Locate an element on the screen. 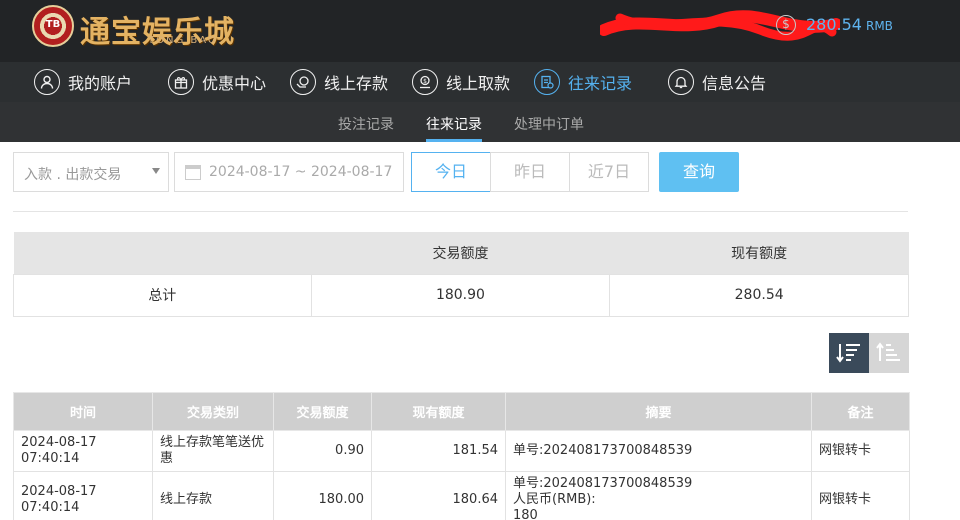 The width and height of the screenshot is (960, 520). column-header-remark: 备注 is located at coordinates (860, 411).